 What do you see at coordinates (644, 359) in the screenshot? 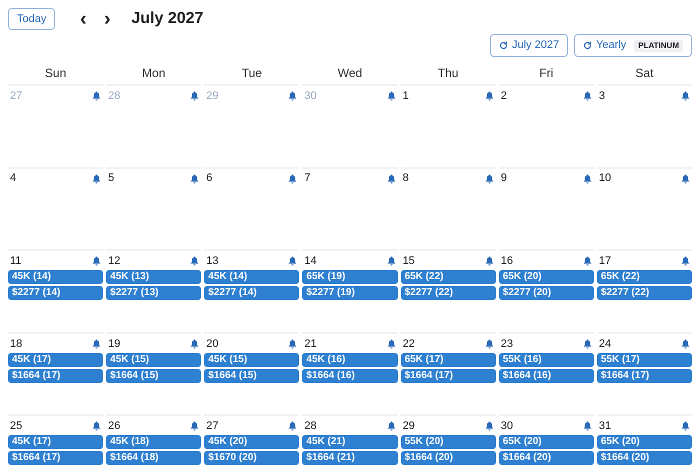
I see `event-pill: 55K (17)` at bounding box center [644, 359].